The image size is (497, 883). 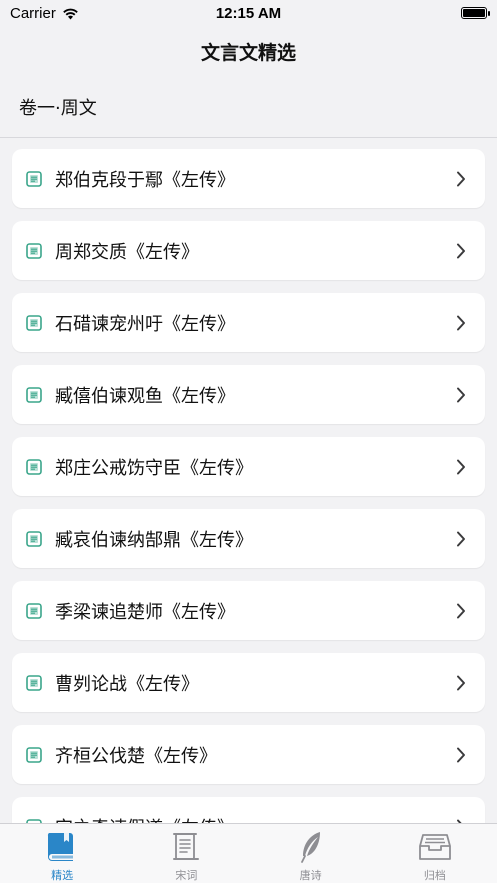 What do you see at coordinates (248, 754) in the screenshot?
I see `list-item: 齐桓公伐楚《左传》` at bounding box center [248, 754].